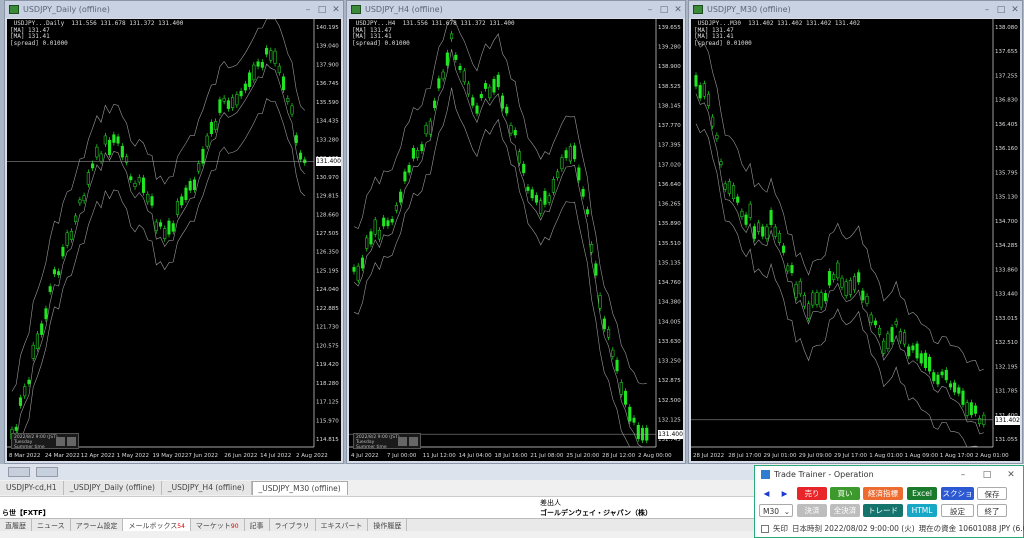  What do you see at coordinates (669, 263) in the screenshot?
I see `y-tick-label: 135.135` at bounding box center [669, 263].